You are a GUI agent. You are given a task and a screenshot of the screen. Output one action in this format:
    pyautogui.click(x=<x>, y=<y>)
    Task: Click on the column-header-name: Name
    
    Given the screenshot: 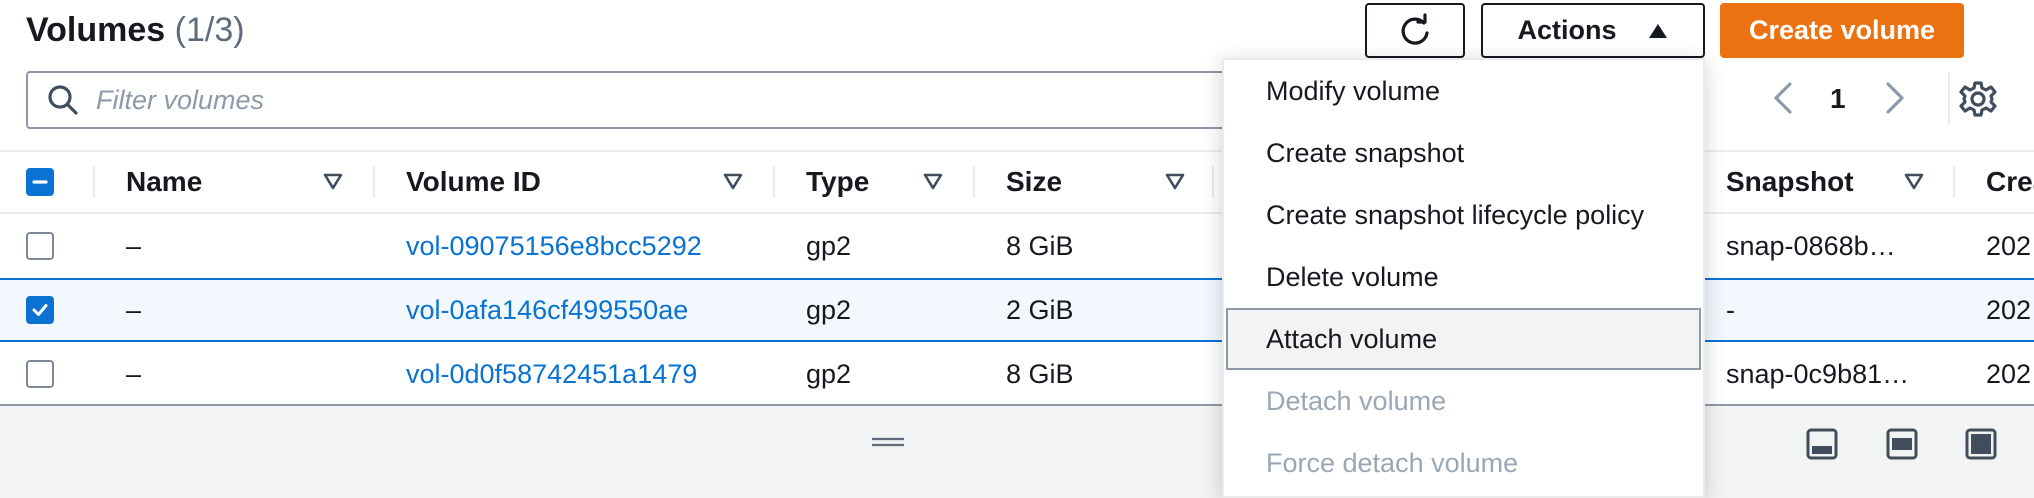 What is the action you would take?
    pyautogui.click(x=164, y=182)
    